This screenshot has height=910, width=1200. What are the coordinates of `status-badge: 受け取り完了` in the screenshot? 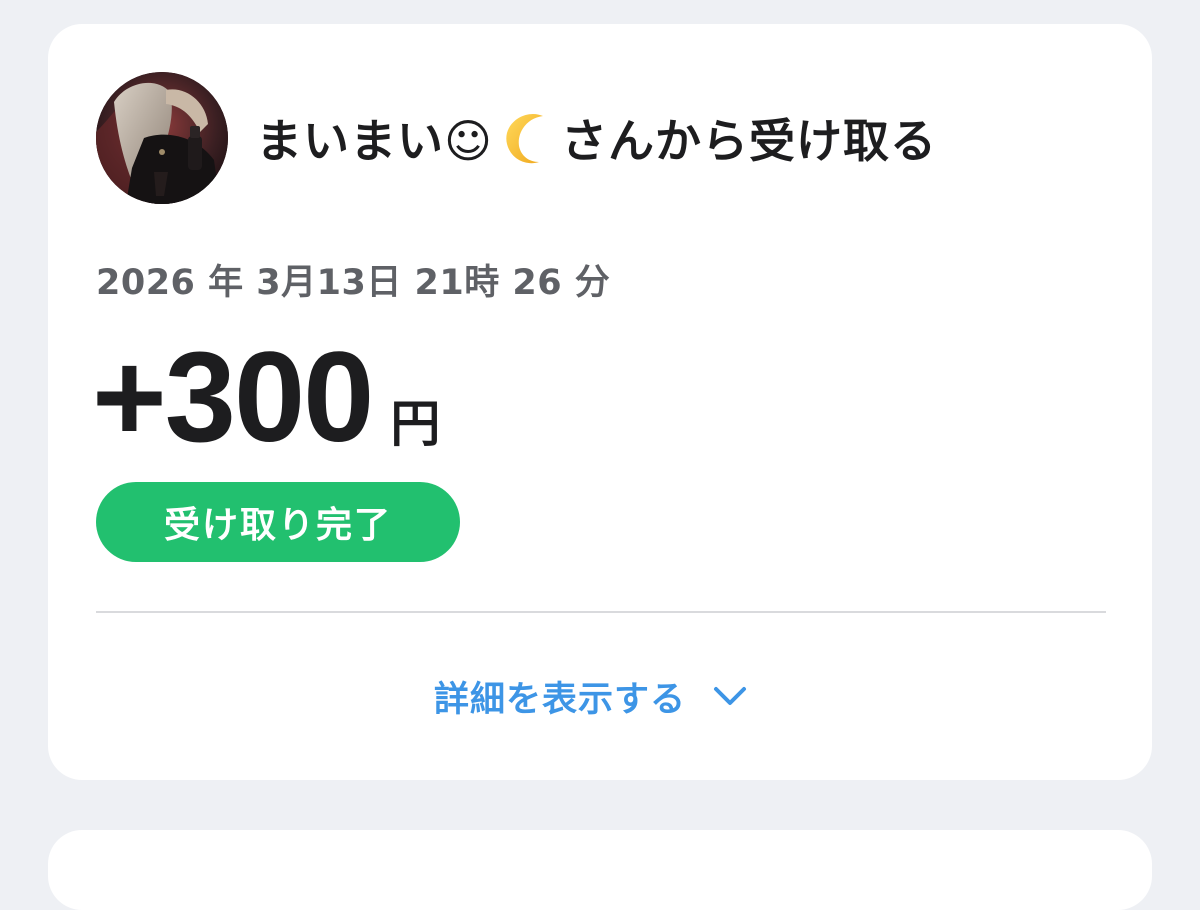 It's located at (278, 522).